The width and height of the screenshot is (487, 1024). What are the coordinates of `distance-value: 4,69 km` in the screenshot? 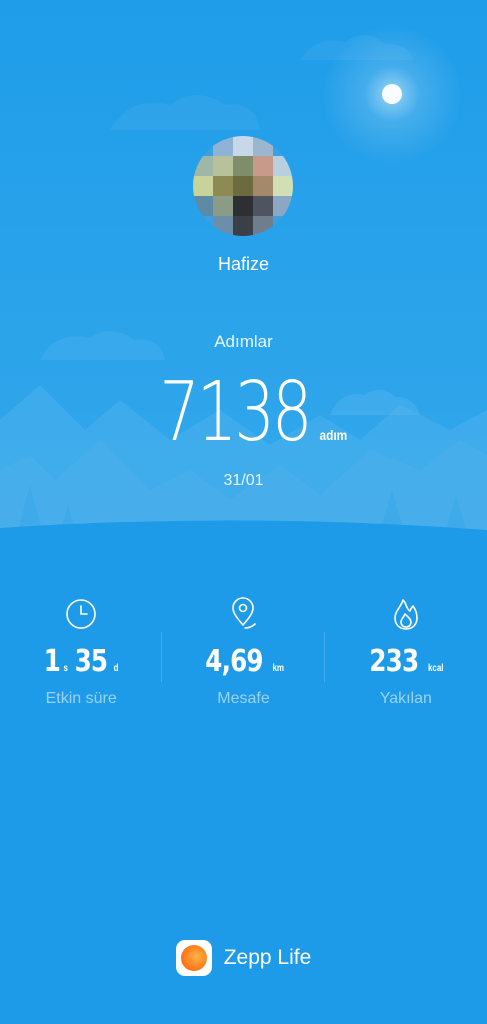 It's located at (243, 663).